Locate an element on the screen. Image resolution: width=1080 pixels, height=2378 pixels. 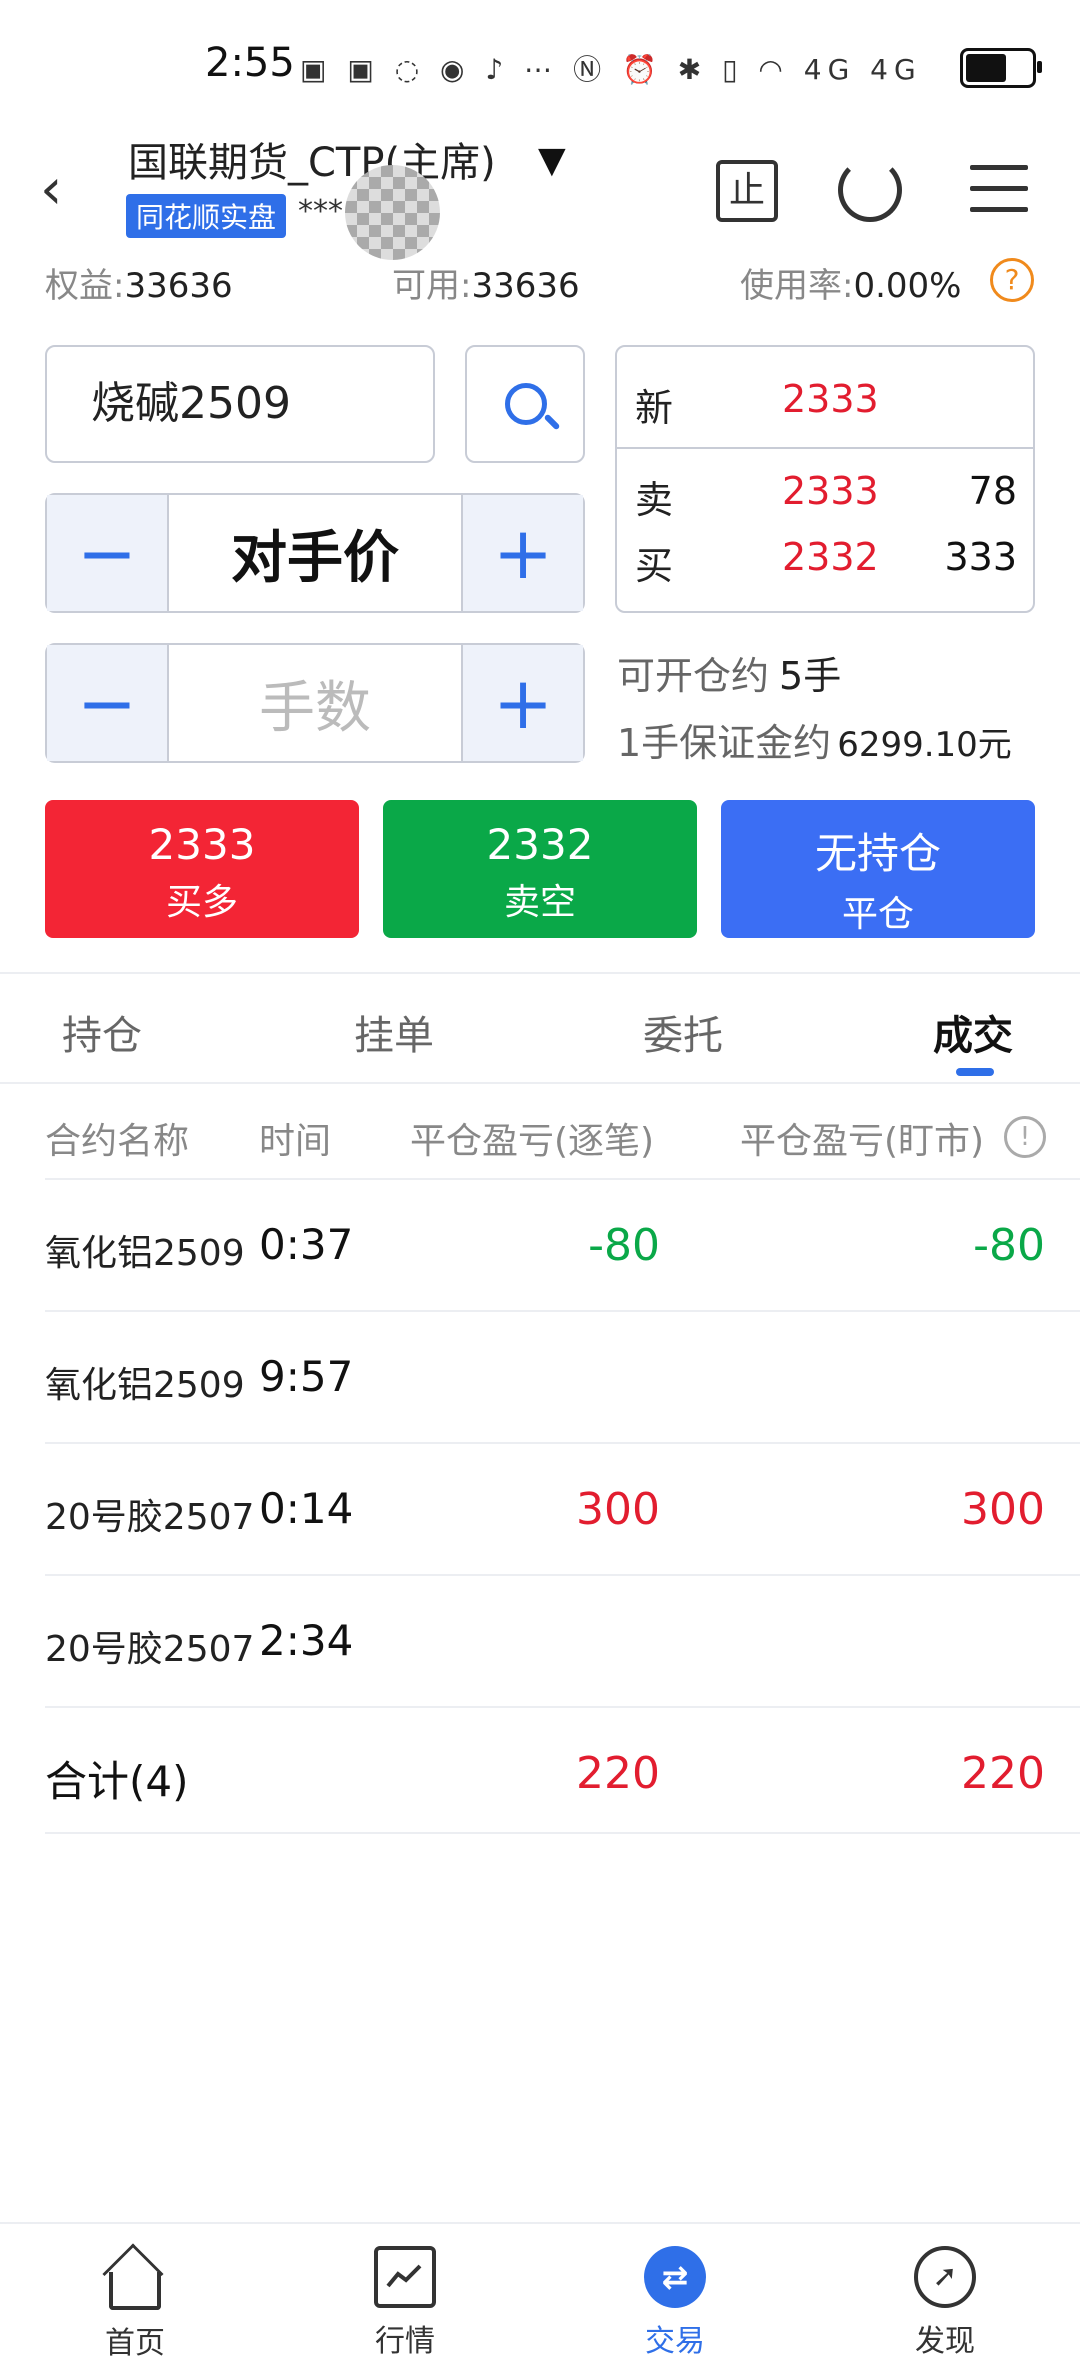
home-icon is located at coordinates (135, 2291).